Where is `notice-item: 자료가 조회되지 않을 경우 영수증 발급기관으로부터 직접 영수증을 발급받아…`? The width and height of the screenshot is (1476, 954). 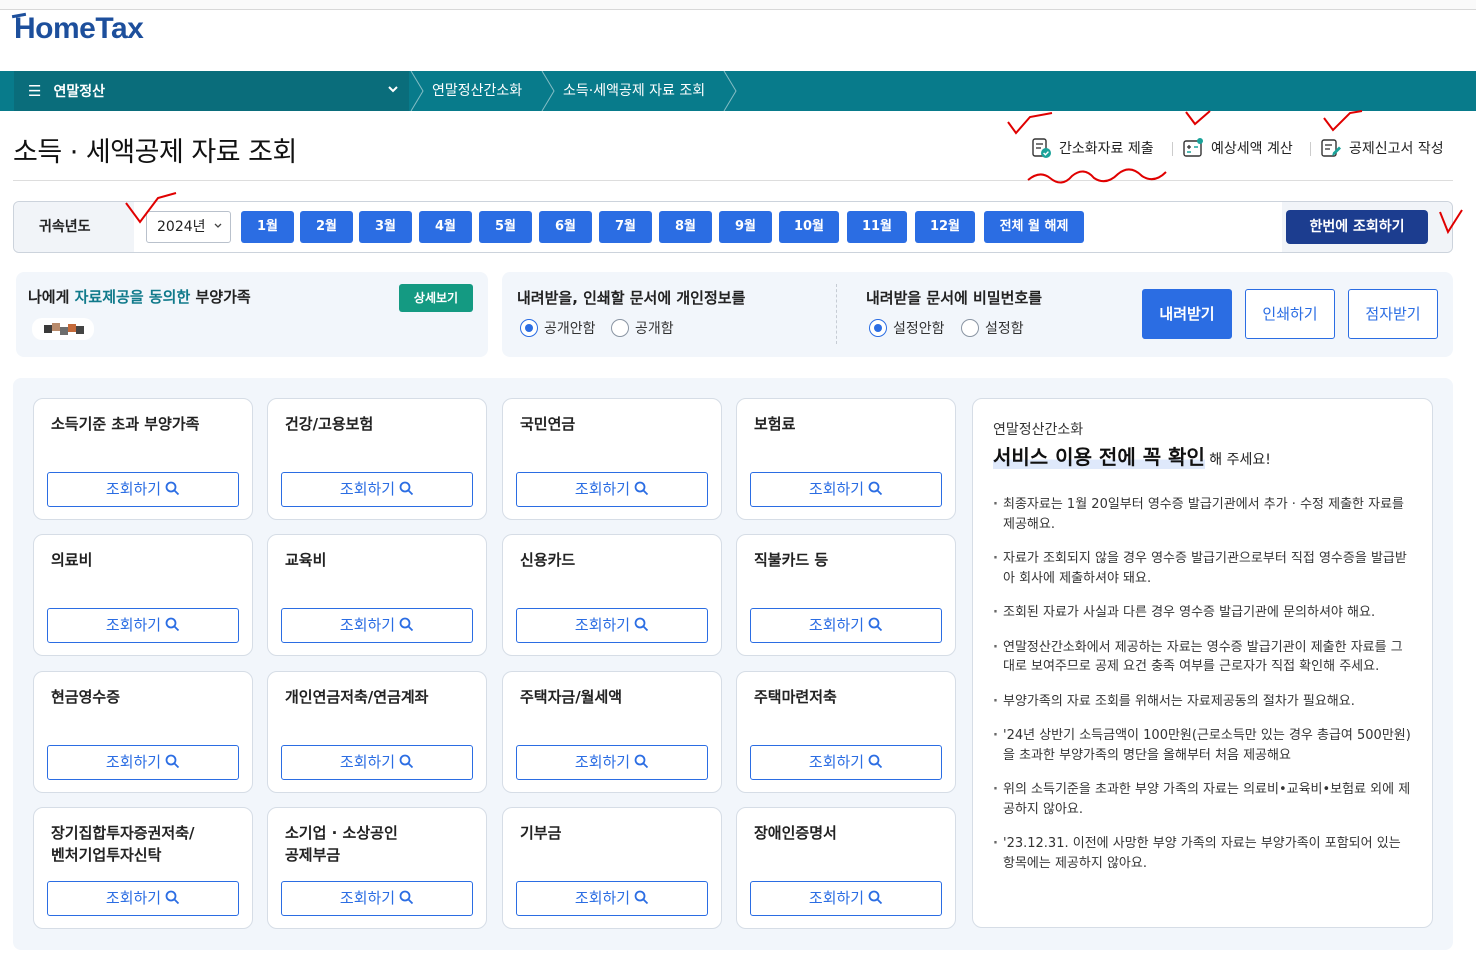 notice-item: 자료가 조회되지 않을 경우 영수증 발급기관으로부터 직접 영수증을 발급받아… is located at coordinates (1203, 568).